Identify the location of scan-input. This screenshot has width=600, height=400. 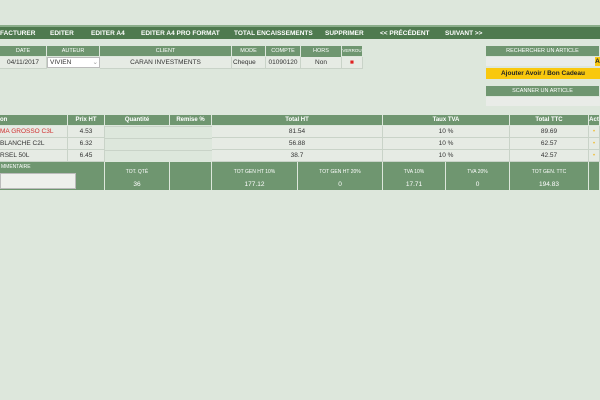
(543, 101).